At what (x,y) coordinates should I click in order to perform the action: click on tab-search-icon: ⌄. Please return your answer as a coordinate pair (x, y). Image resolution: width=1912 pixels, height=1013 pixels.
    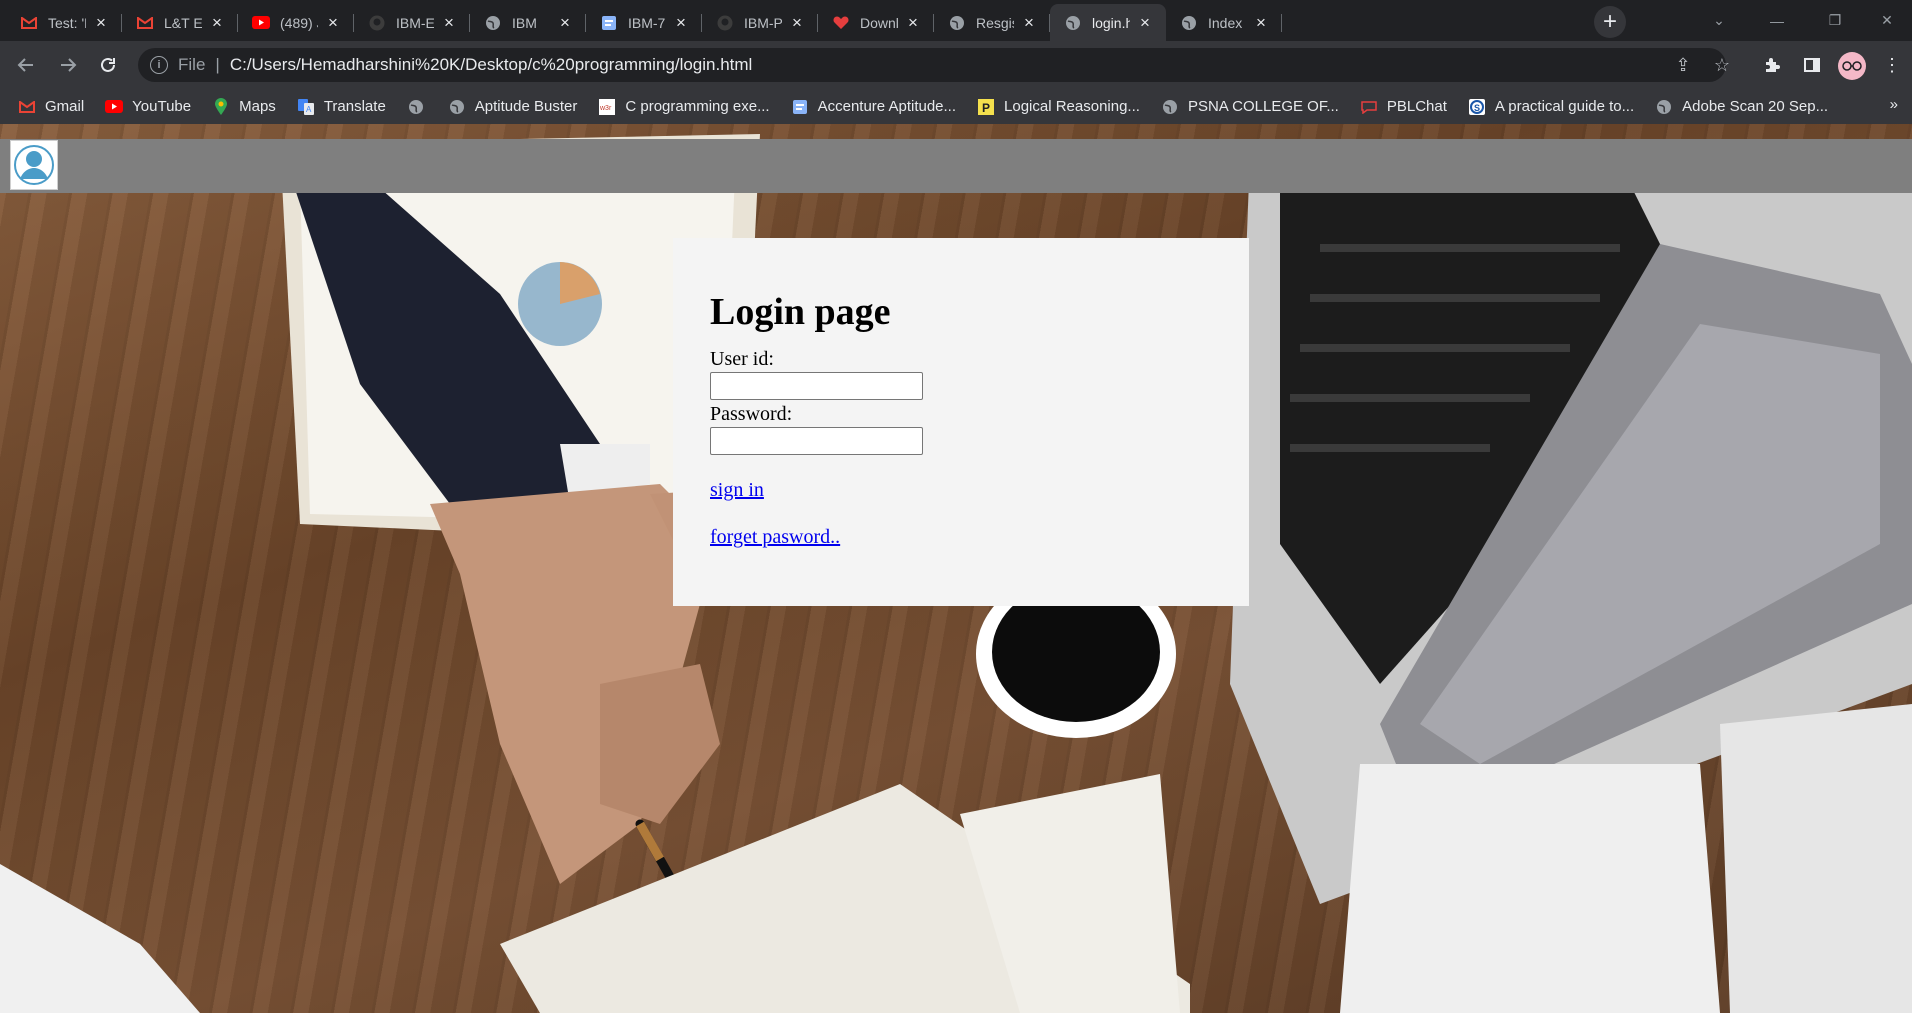
    Looking at the image, I should click on (1719, 20).